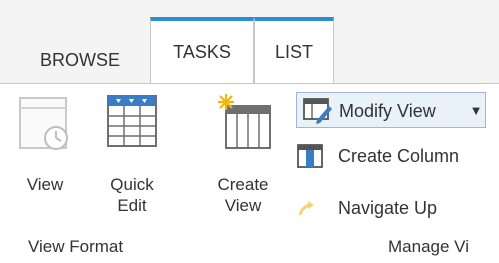 The height and width of the screenshot is (263, 499). I want to click on group-label-manage-views: Manage Vi, so click(428, 246).